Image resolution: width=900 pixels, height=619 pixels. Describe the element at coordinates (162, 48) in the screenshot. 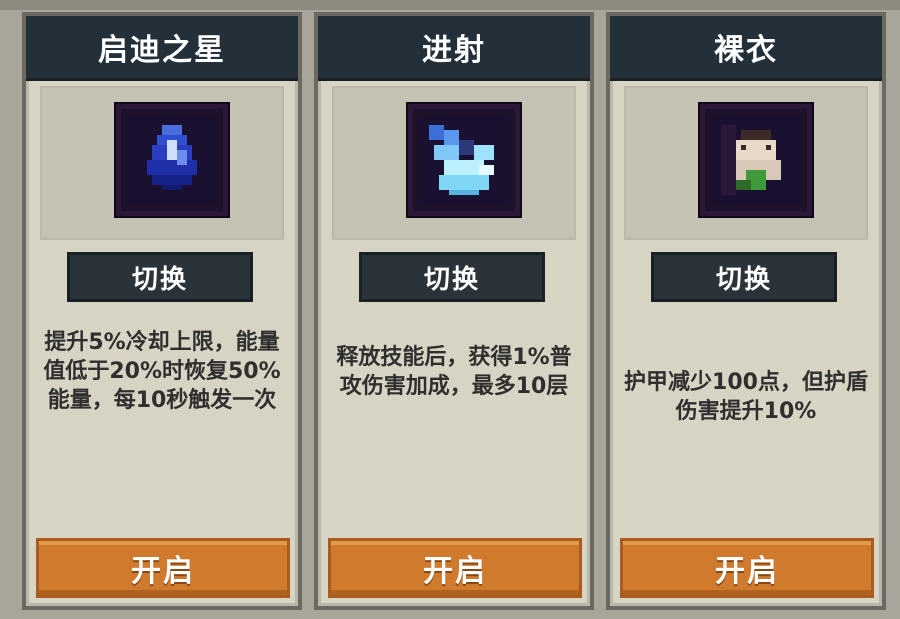

I see `card-title: 启迪之星` at that location.